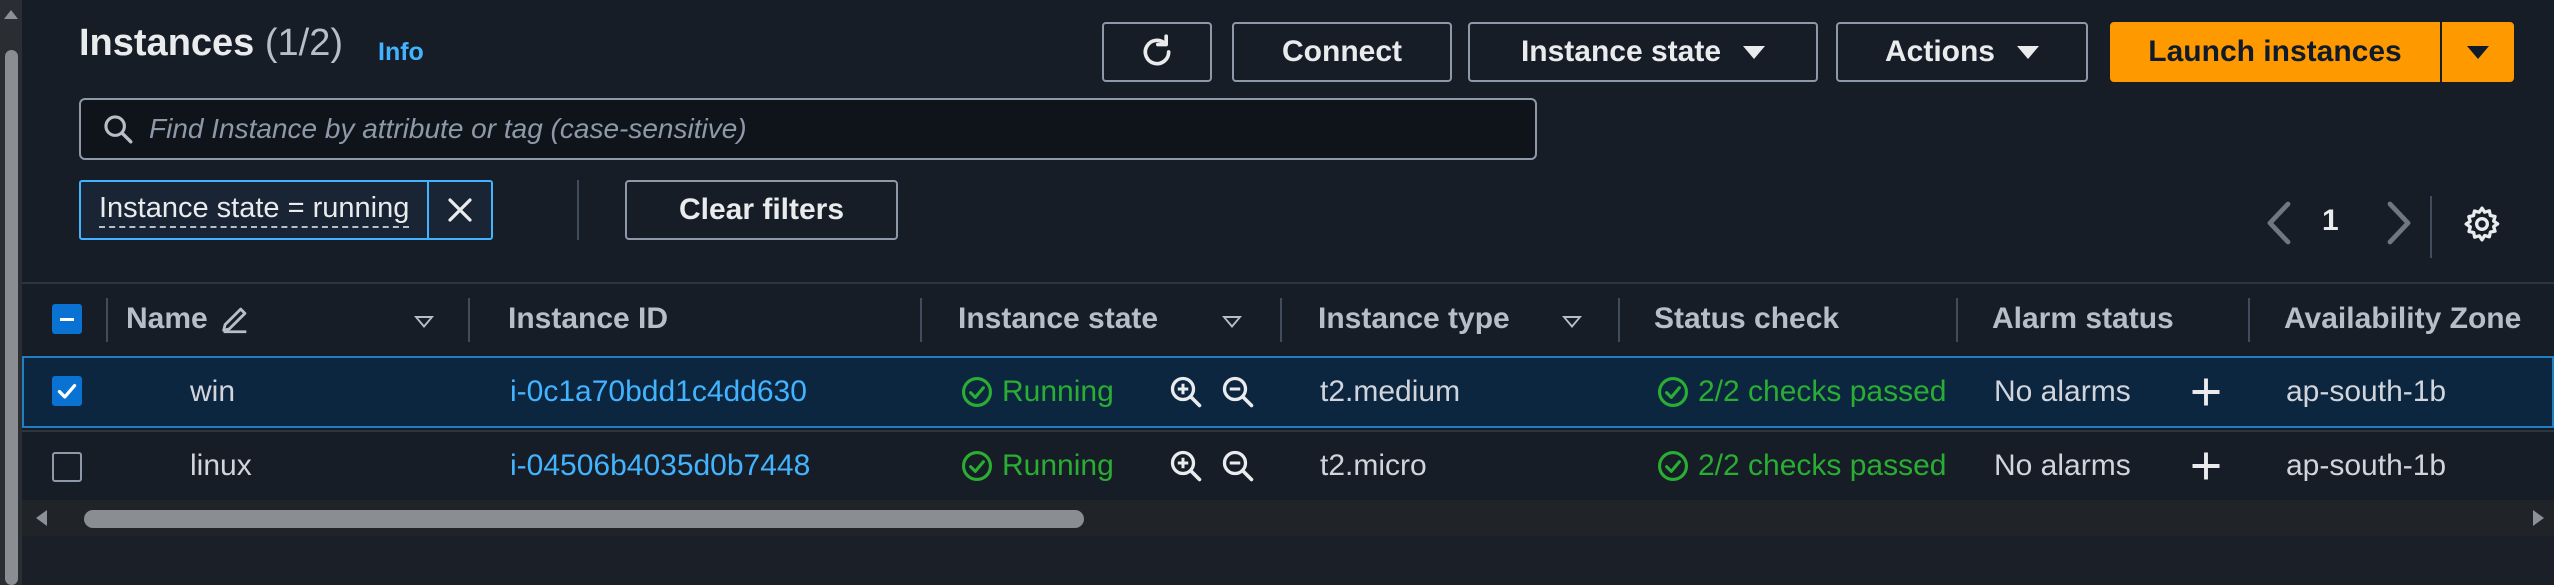 The image size is (2554, 585). Describe the element at coordinates (1373, 465) in the screenshot. I see `instance-type: t2.micro` at that location.